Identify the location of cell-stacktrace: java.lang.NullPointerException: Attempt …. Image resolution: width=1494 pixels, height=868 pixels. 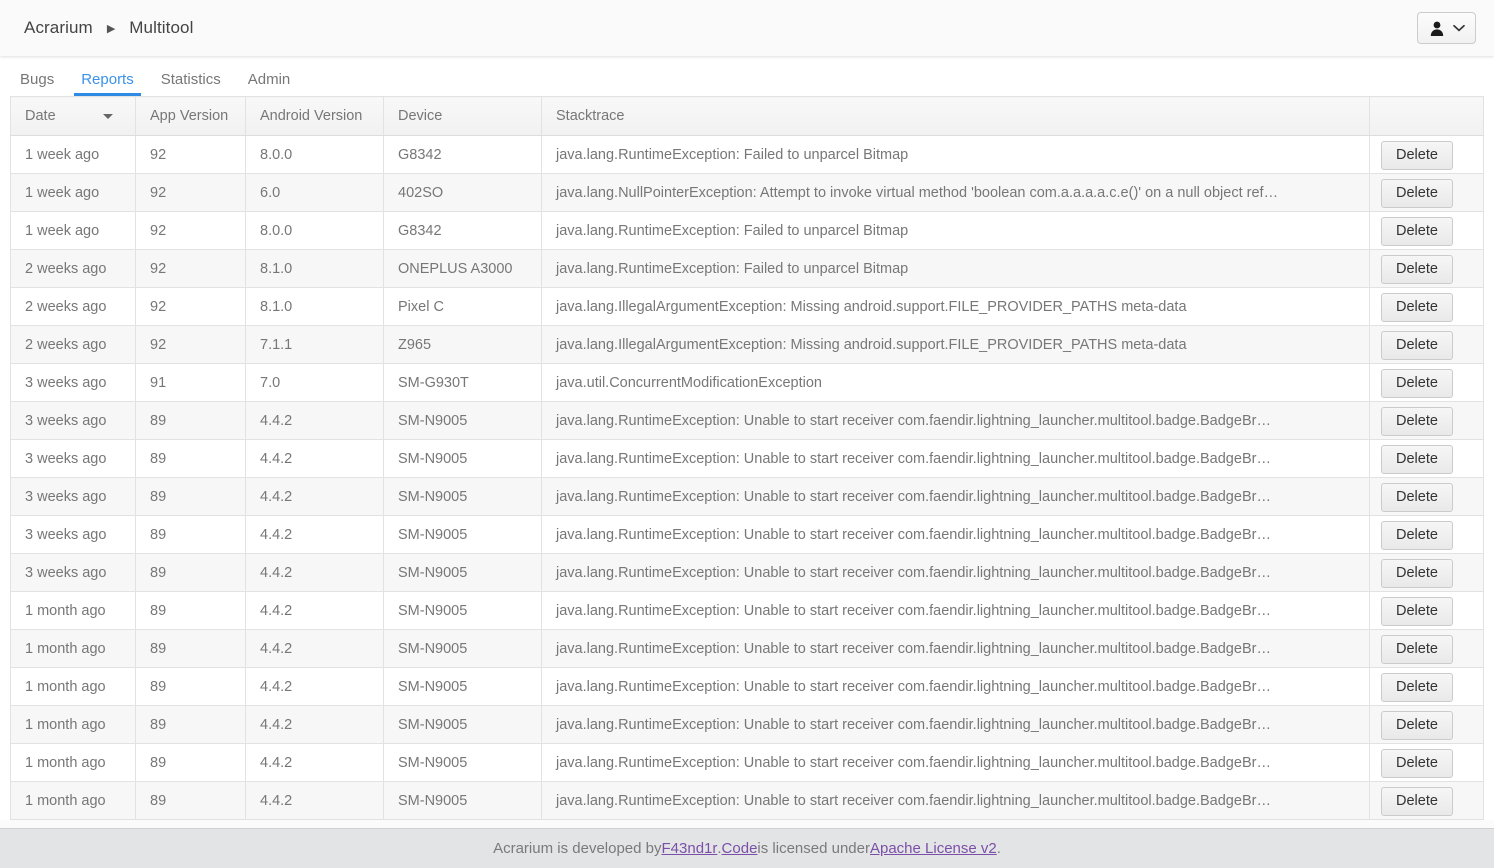
(955, 192).